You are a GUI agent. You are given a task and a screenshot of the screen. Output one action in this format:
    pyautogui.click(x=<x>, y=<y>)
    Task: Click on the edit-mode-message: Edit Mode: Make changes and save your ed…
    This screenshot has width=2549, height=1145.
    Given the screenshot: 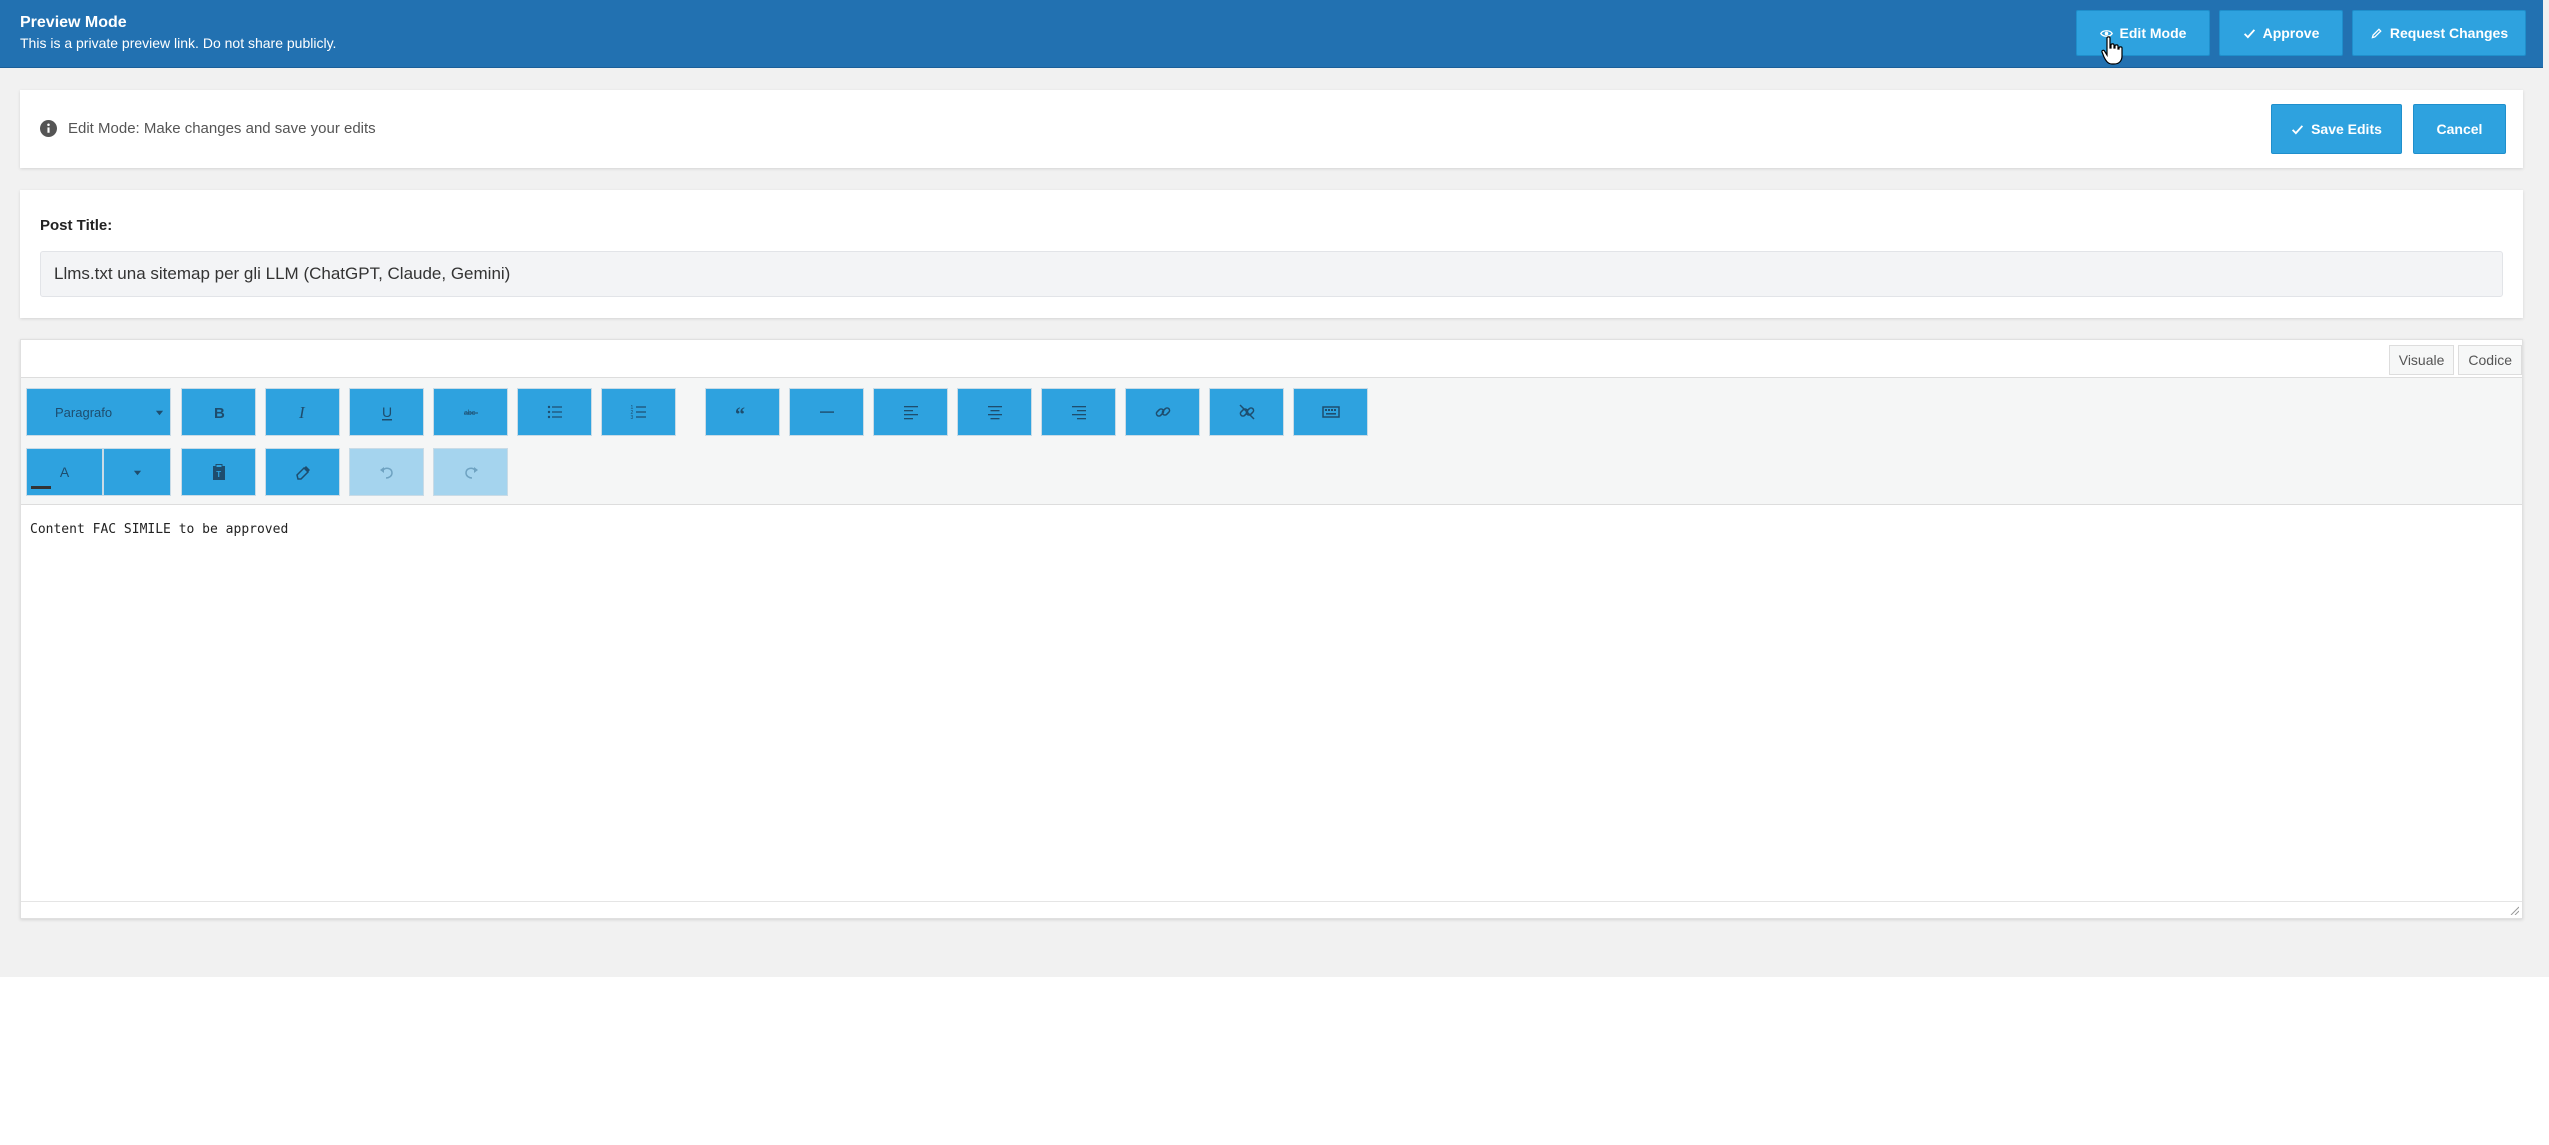 What is the action you would take?
    pyautogui.click(x=222, y=128)
    